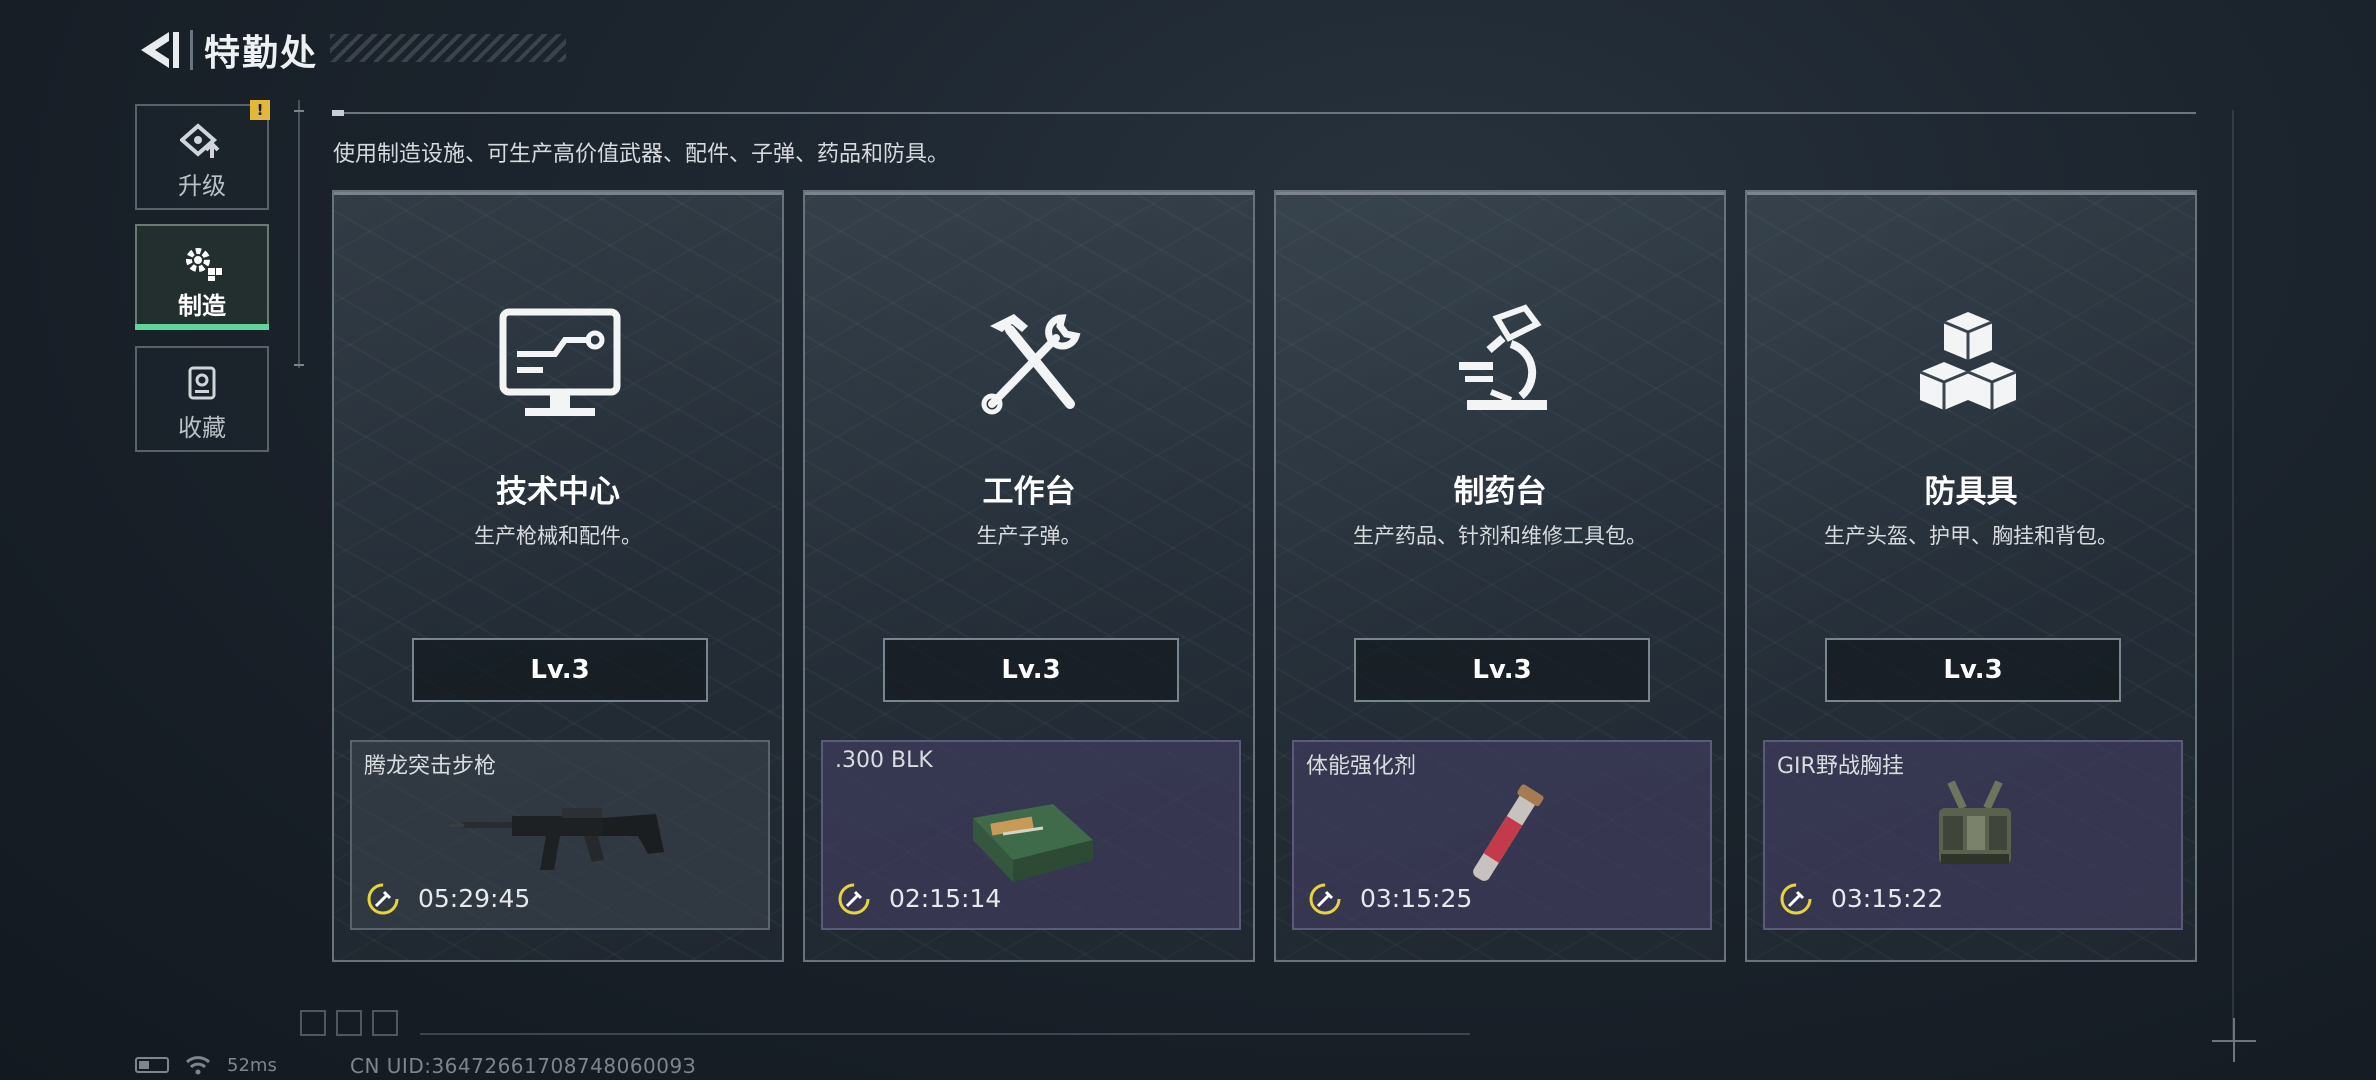  Describe the element at coordinates (1971, 536) in the screenshot. I see `facility-subtitle: 生产头盔、护甲、胸挂和背包。` at that location.